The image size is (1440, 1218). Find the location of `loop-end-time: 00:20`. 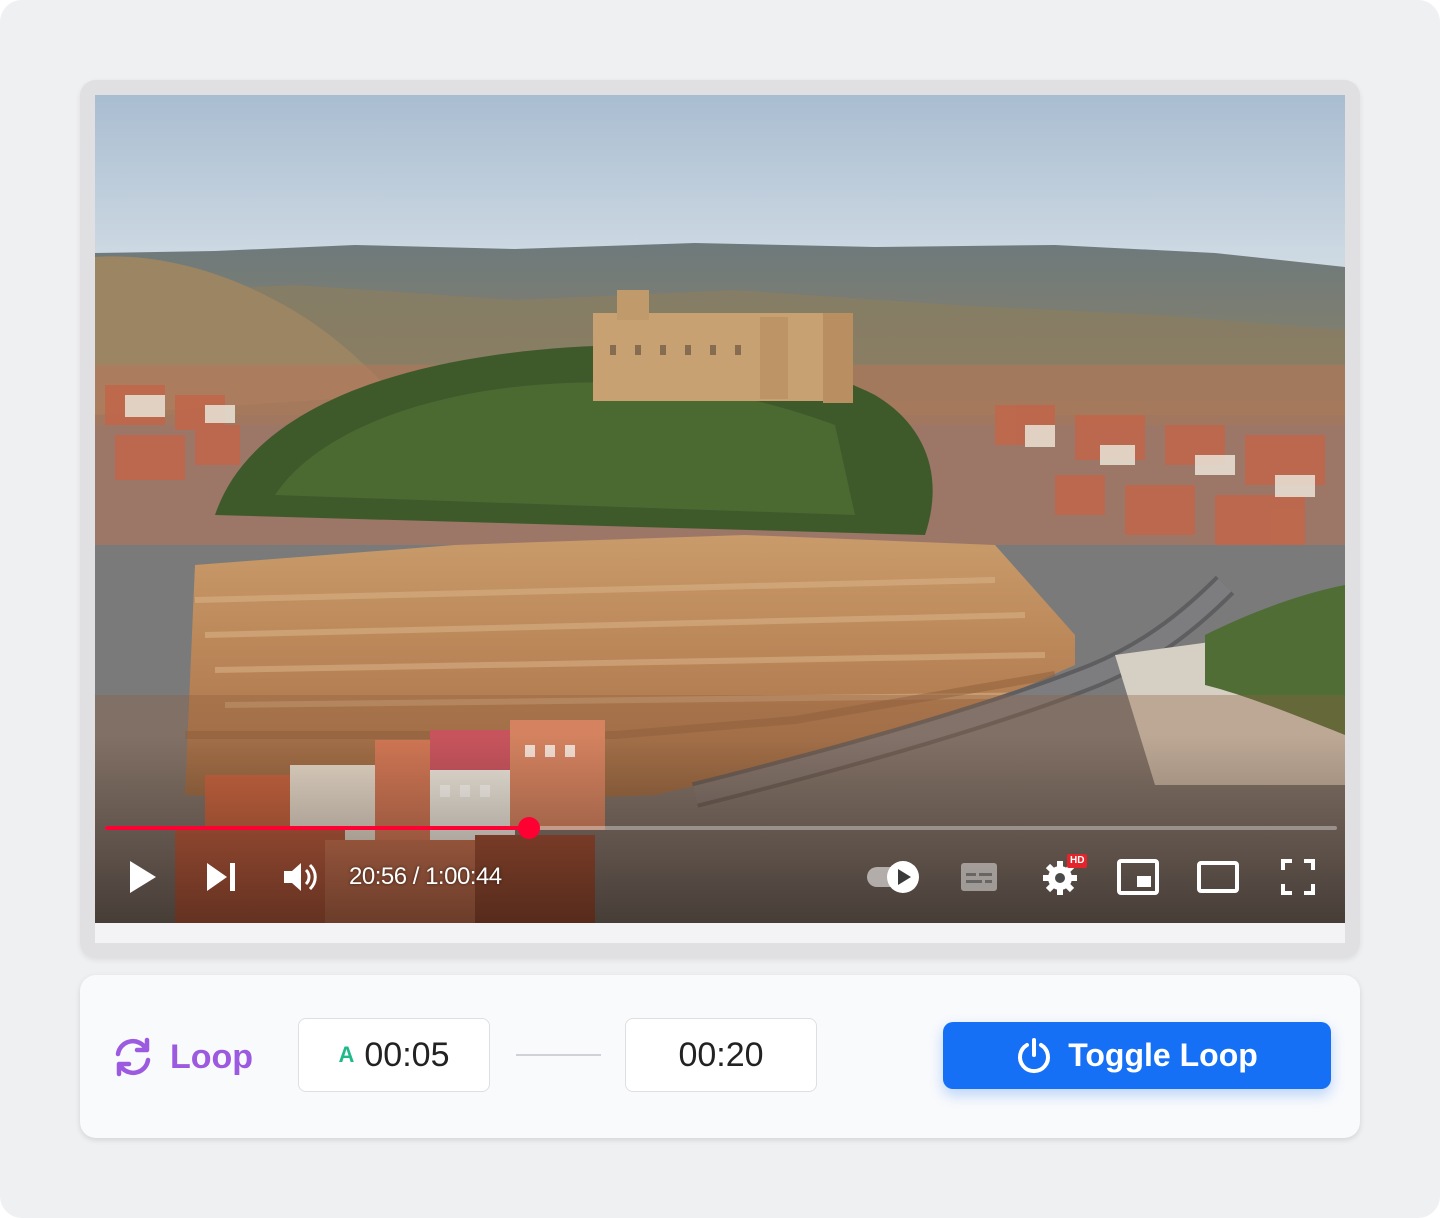

loop-end-time: 00:20 is located at coordinates (721, 1054).